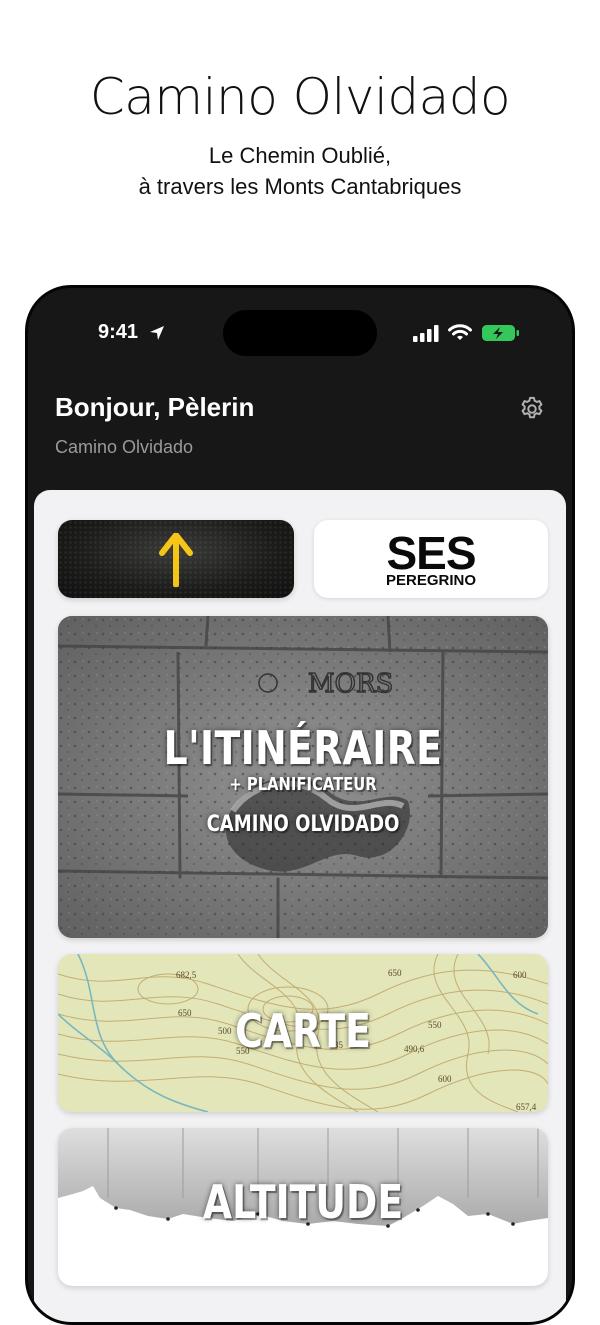 The width and height of the screenshot is (600, 1325). Describe the element at coordinates (300, 155) in the screenshot. I see `promo-subtitle-line1: Le Chemin Oublié,` at that location.